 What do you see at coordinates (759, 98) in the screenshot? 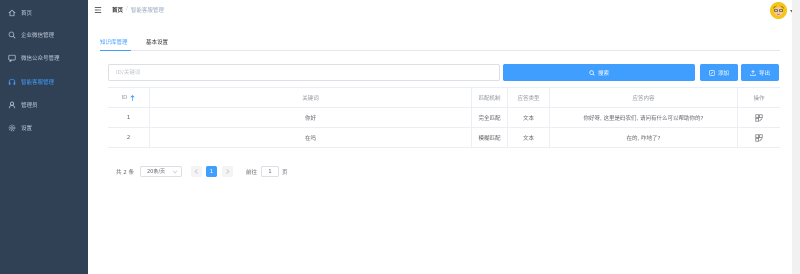
I see `column-header-actions: 操作` at bounding box center [759, 98].